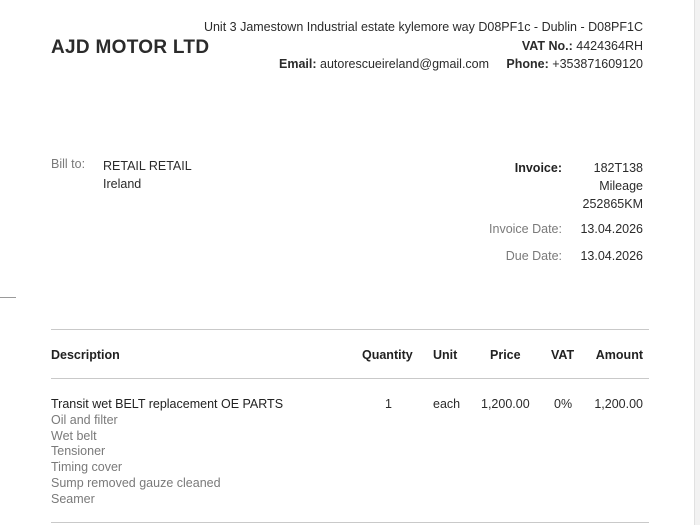 The image size is (700, 525). Describe the element at coordinates (609, 45) in the screenshot. I see `vat-value: 4424364RH` at that location.